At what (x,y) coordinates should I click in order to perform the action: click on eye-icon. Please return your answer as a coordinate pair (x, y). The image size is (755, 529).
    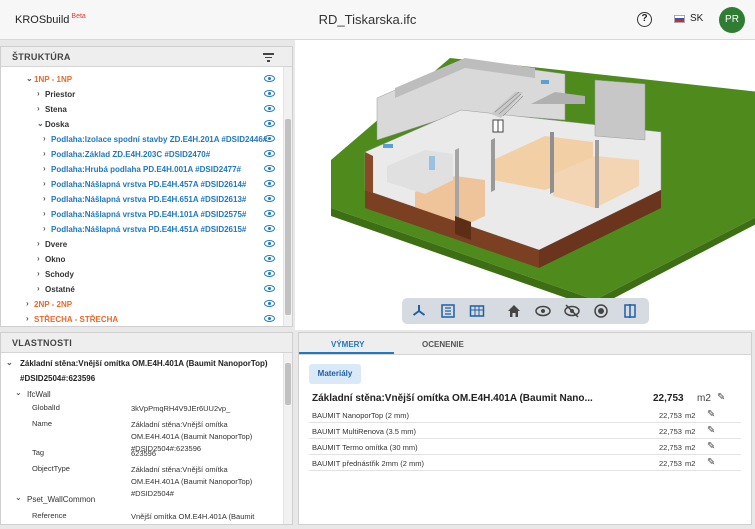
    Looking at the image, I should click on (543, 311).